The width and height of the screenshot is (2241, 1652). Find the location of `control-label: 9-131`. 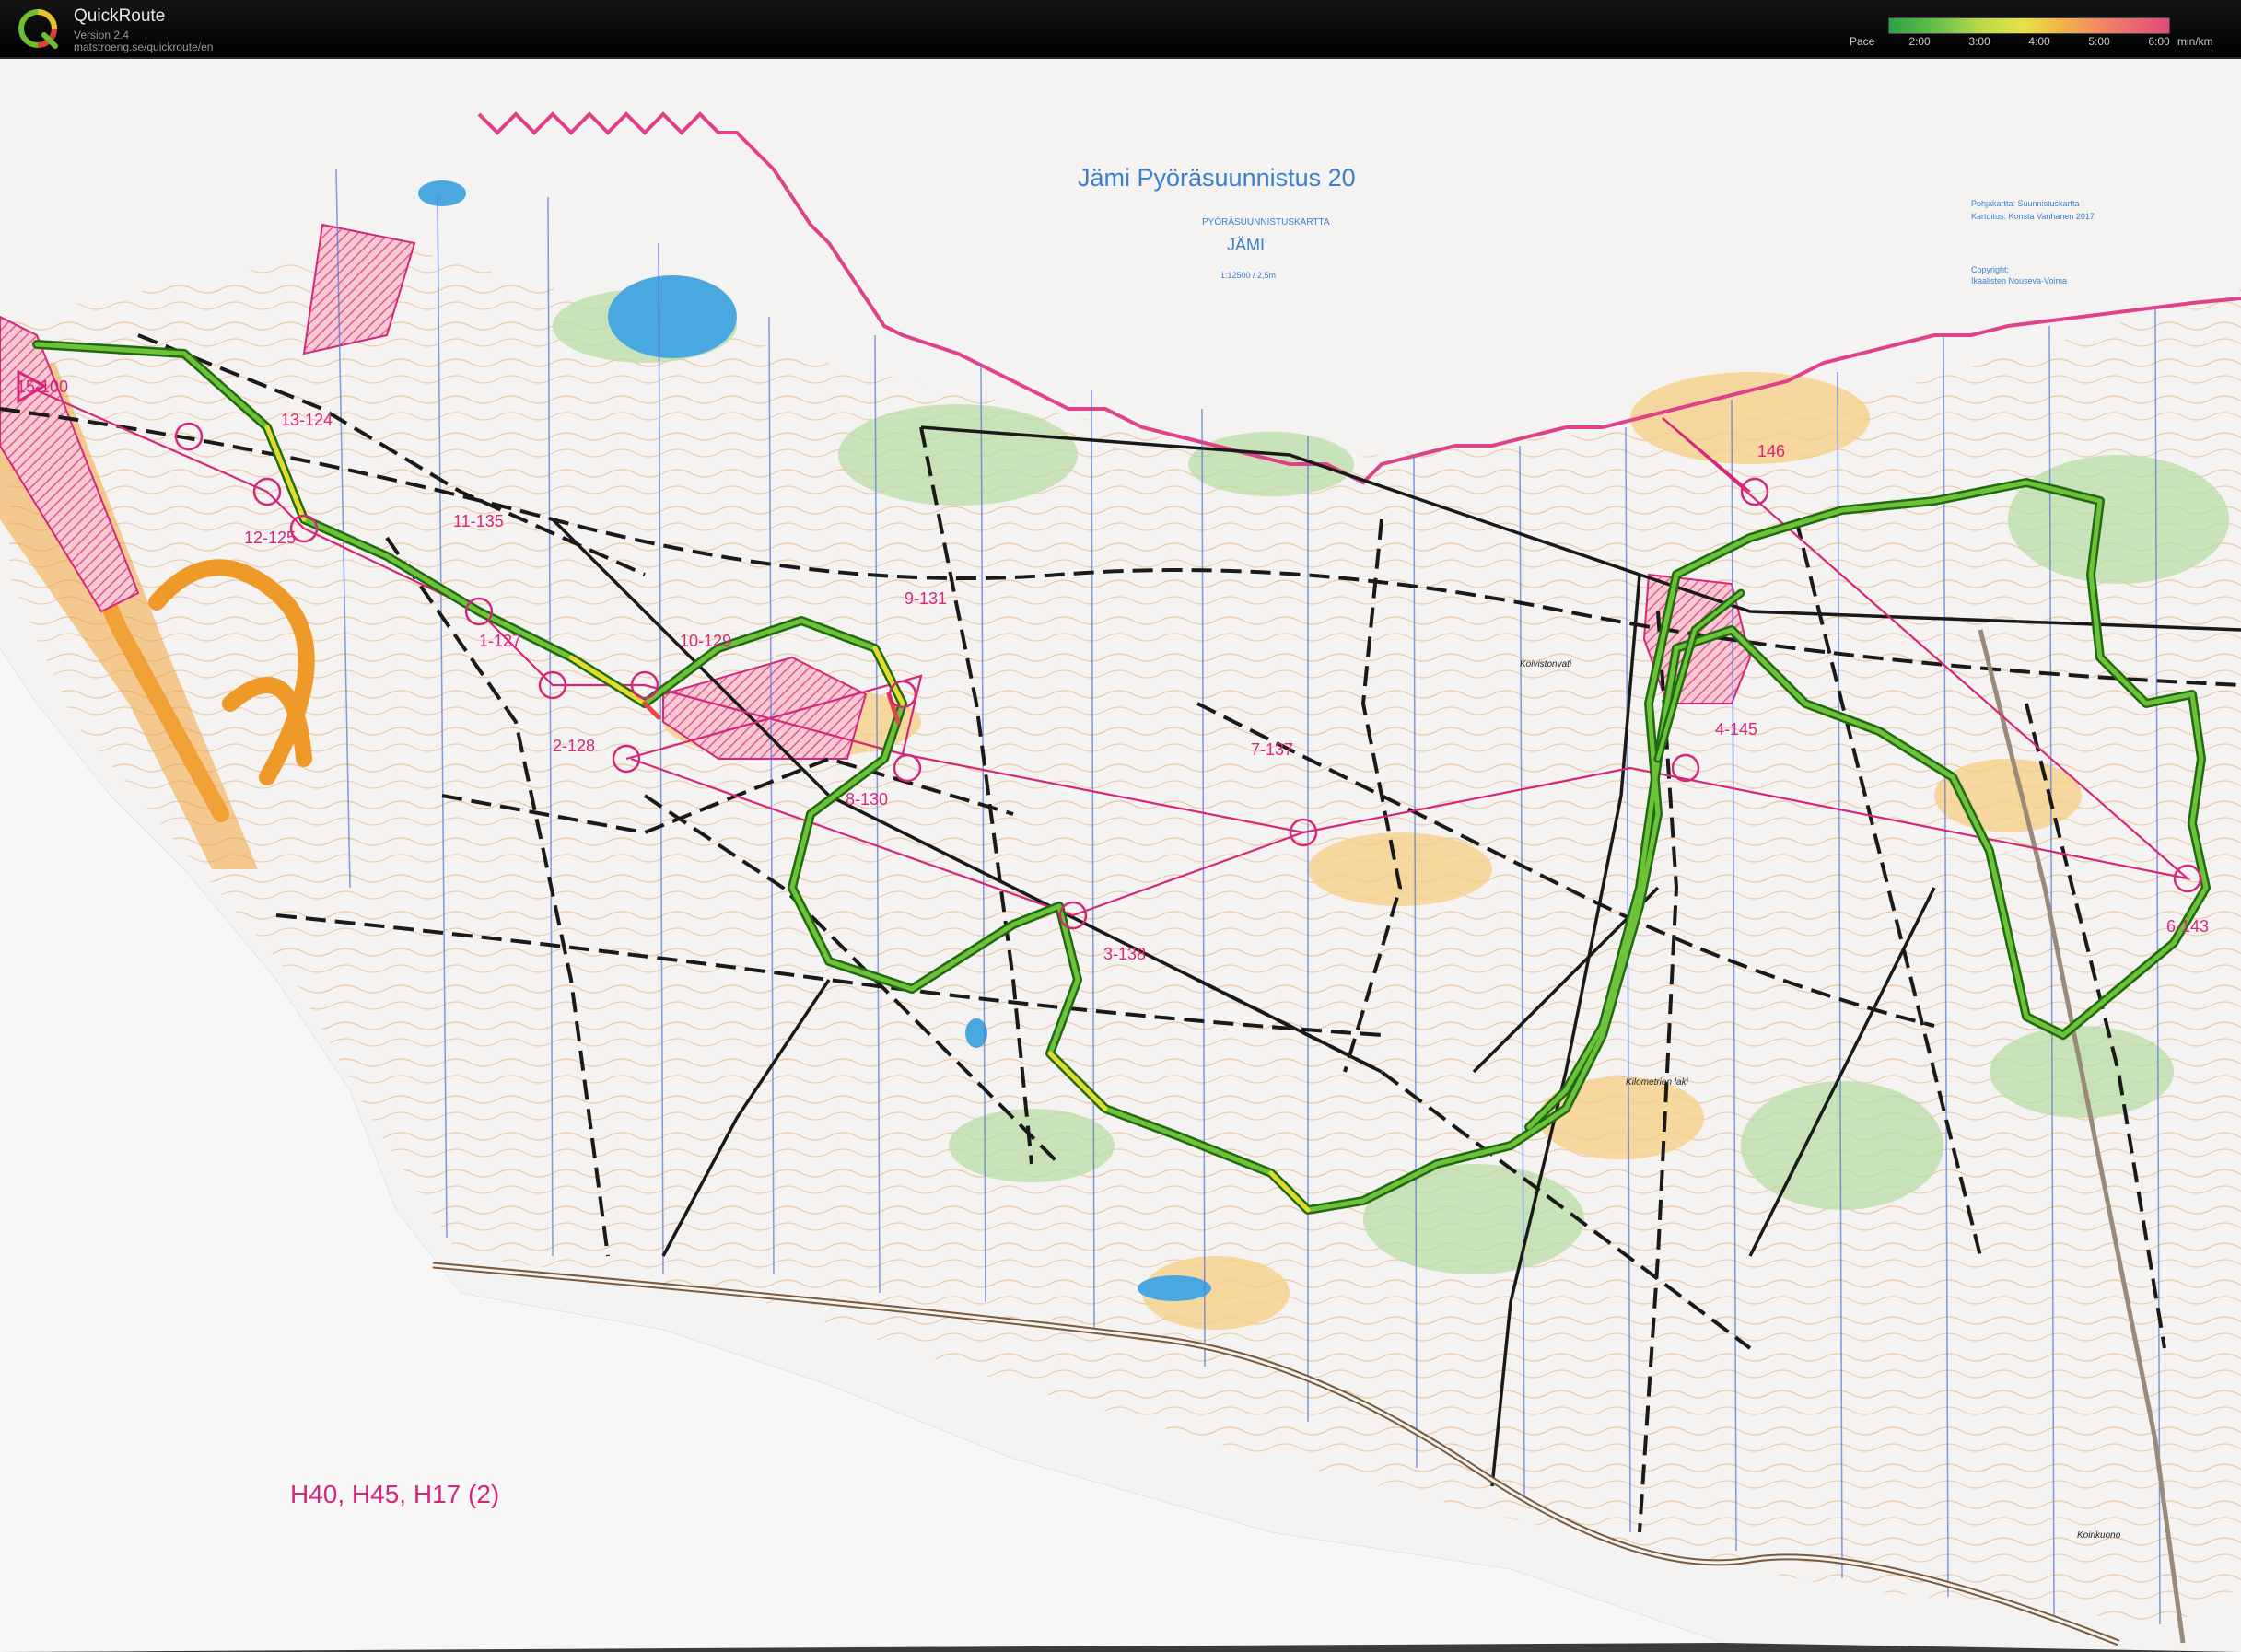

control-label: 9-131 is located at coordinates (926, 598).